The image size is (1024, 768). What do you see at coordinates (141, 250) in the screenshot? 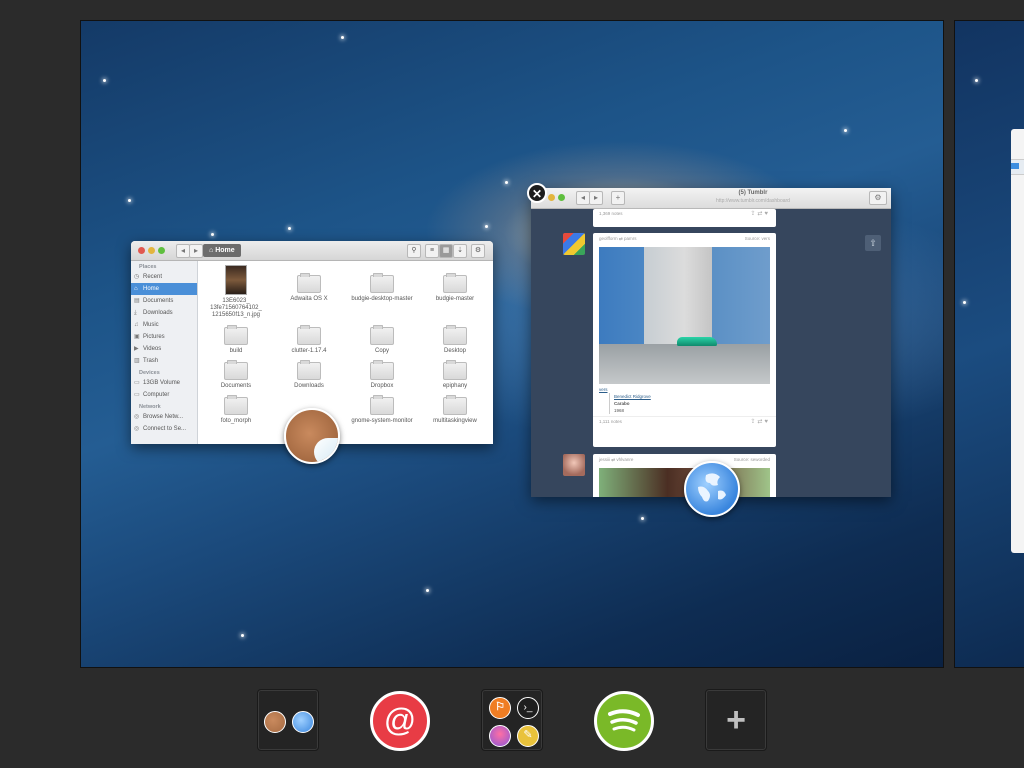
I see `close-dot-icon` at bounding box center [141, 250].